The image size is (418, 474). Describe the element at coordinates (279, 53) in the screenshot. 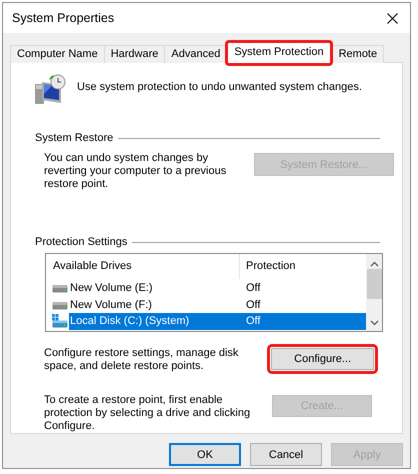

I see `tab: System Protection` at that location.